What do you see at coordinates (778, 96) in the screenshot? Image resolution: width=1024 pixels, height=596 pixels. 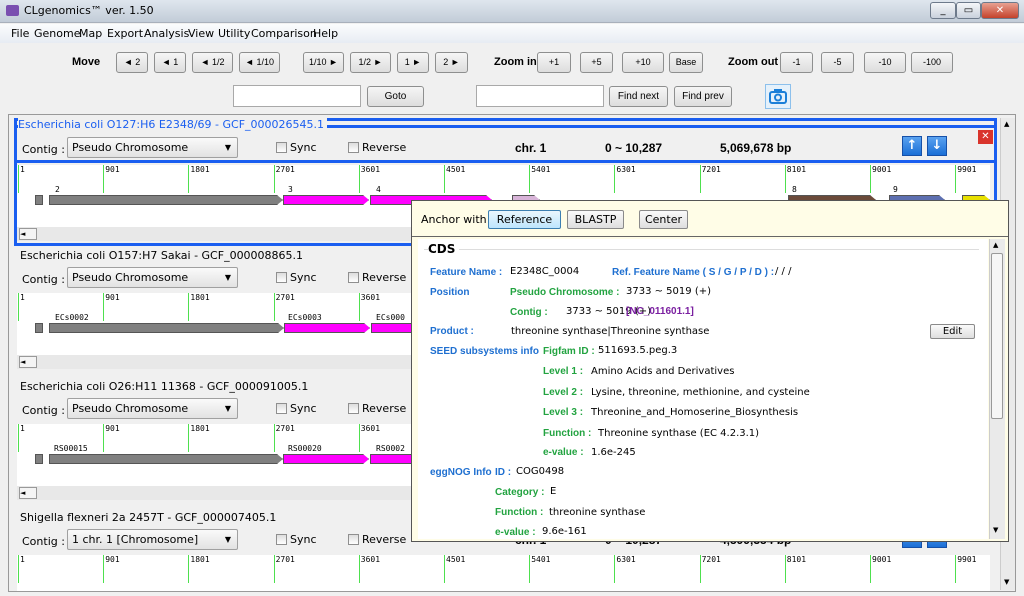 I see `camera-button` at bounding box center [778, 96].